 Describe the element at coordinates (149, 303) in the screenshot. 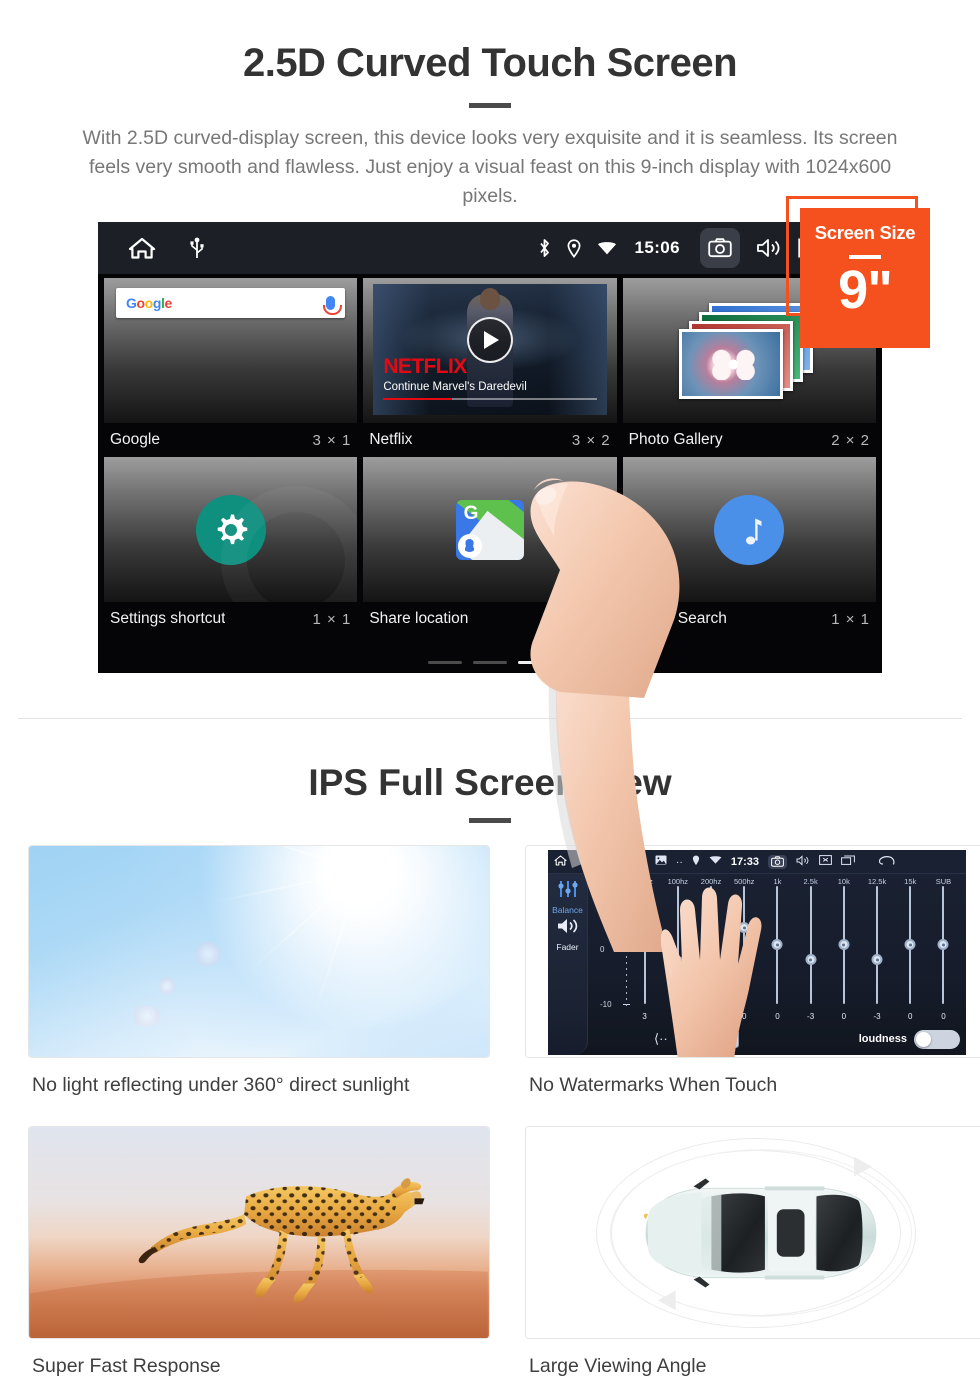

I see `google-logo: Google` at that location.